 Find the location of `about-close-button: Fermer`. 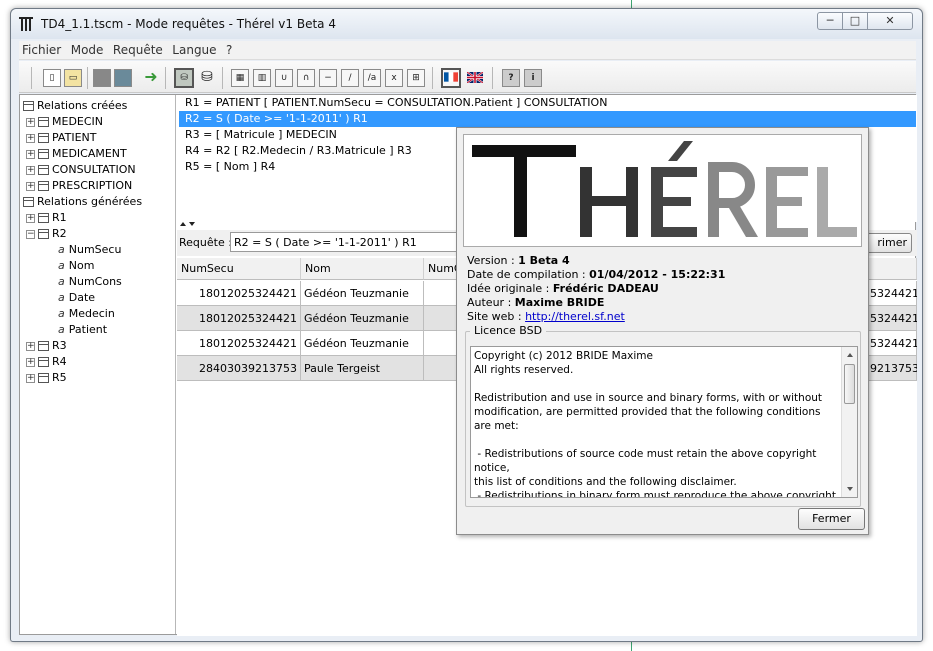

about-close-button: Fermer is located at coordinates (831, 519).